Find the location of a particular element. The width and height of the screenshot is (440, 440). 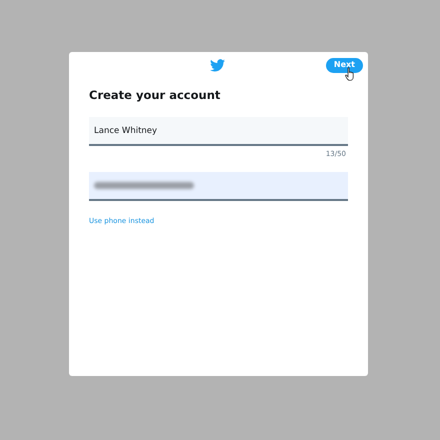

bird-logo-icon is located at coordinates (217, 65).